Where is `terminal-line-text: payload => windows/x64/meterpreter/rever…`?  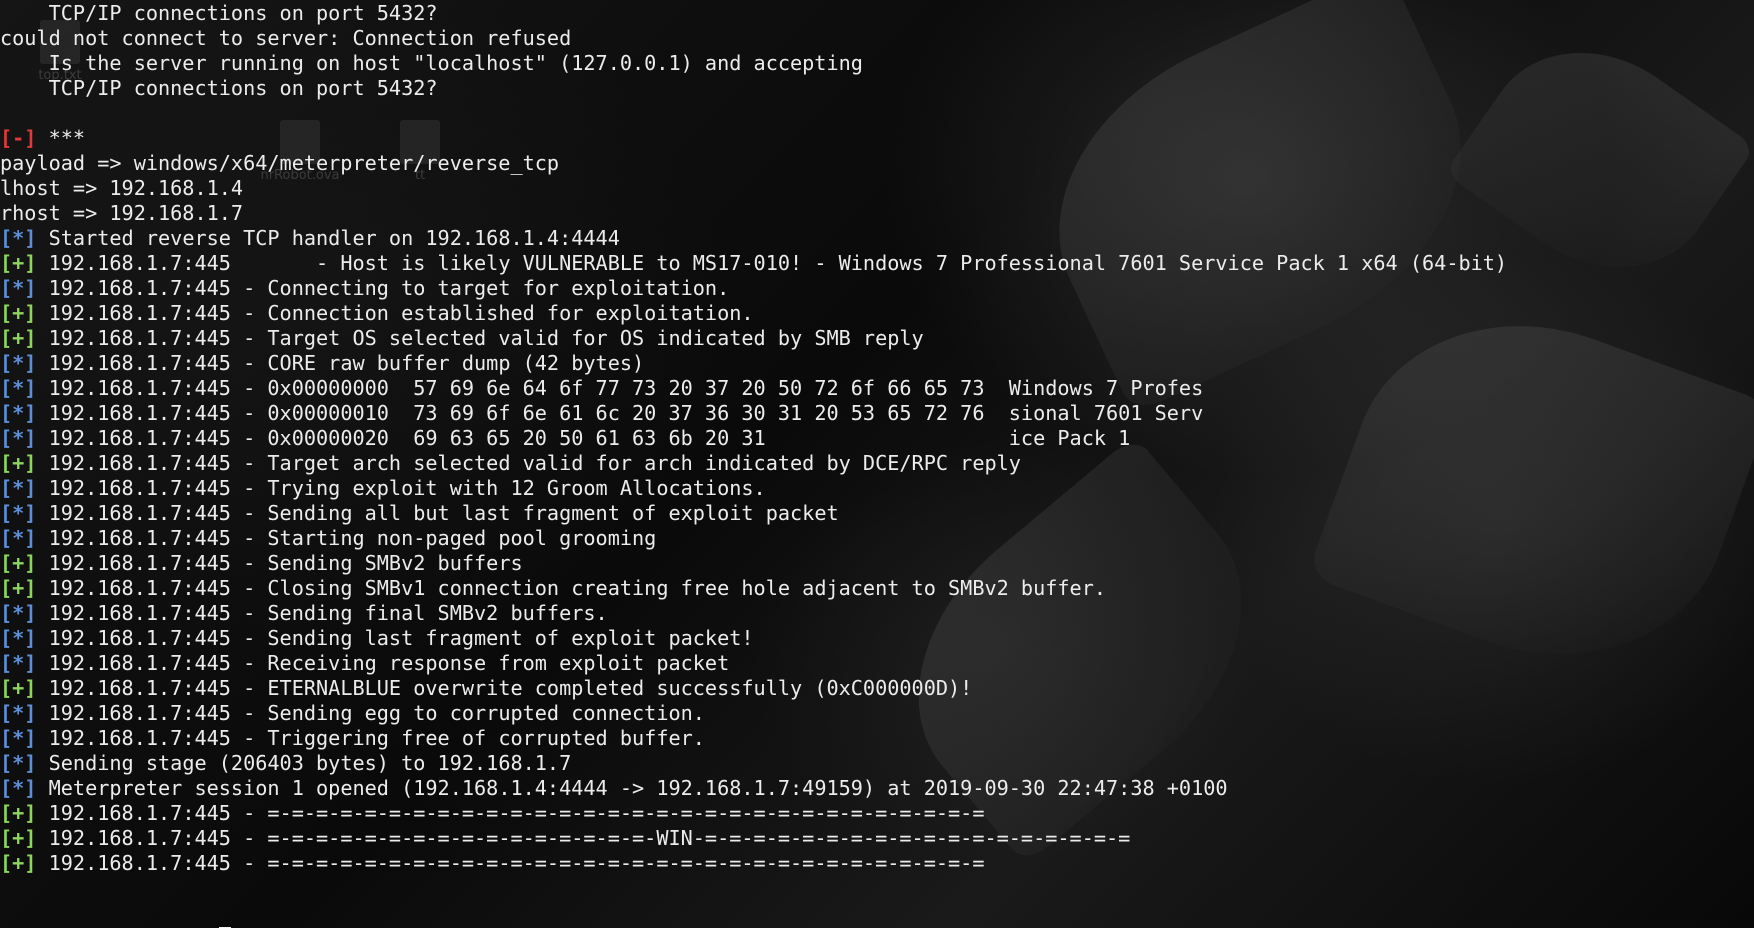 terminal-line-text: payload => windows/x64/meterpreter/rever… is located at coordinates (280, 163).